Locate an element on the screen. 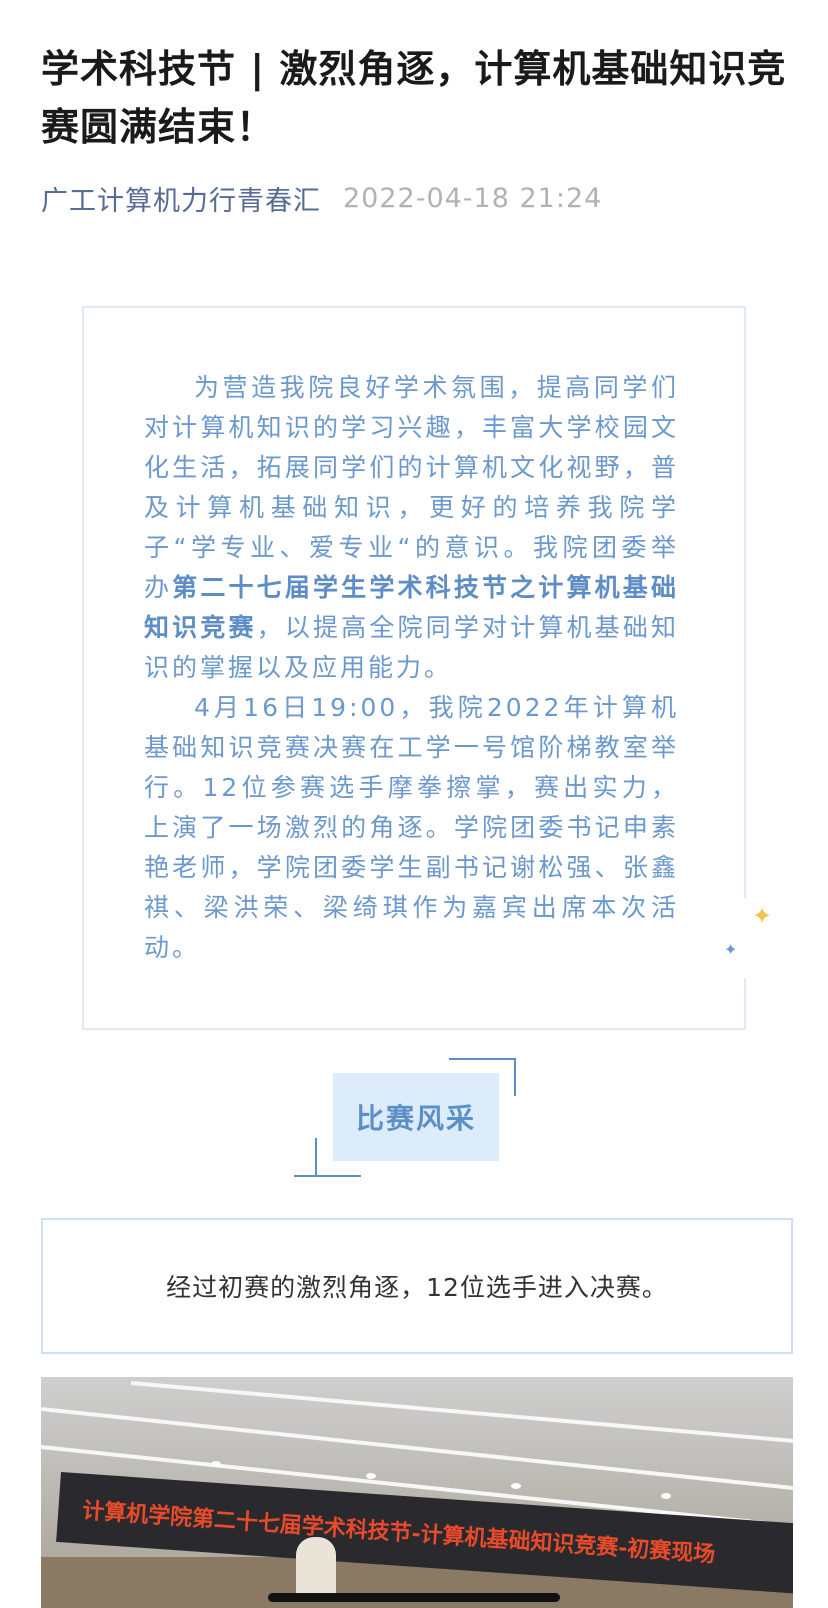 The width and height of the screenshot is (828, 1608). info-text: 经过初赛的激烈角逐，12位选手进入决赛。 is located at coordinates (417, 1287).